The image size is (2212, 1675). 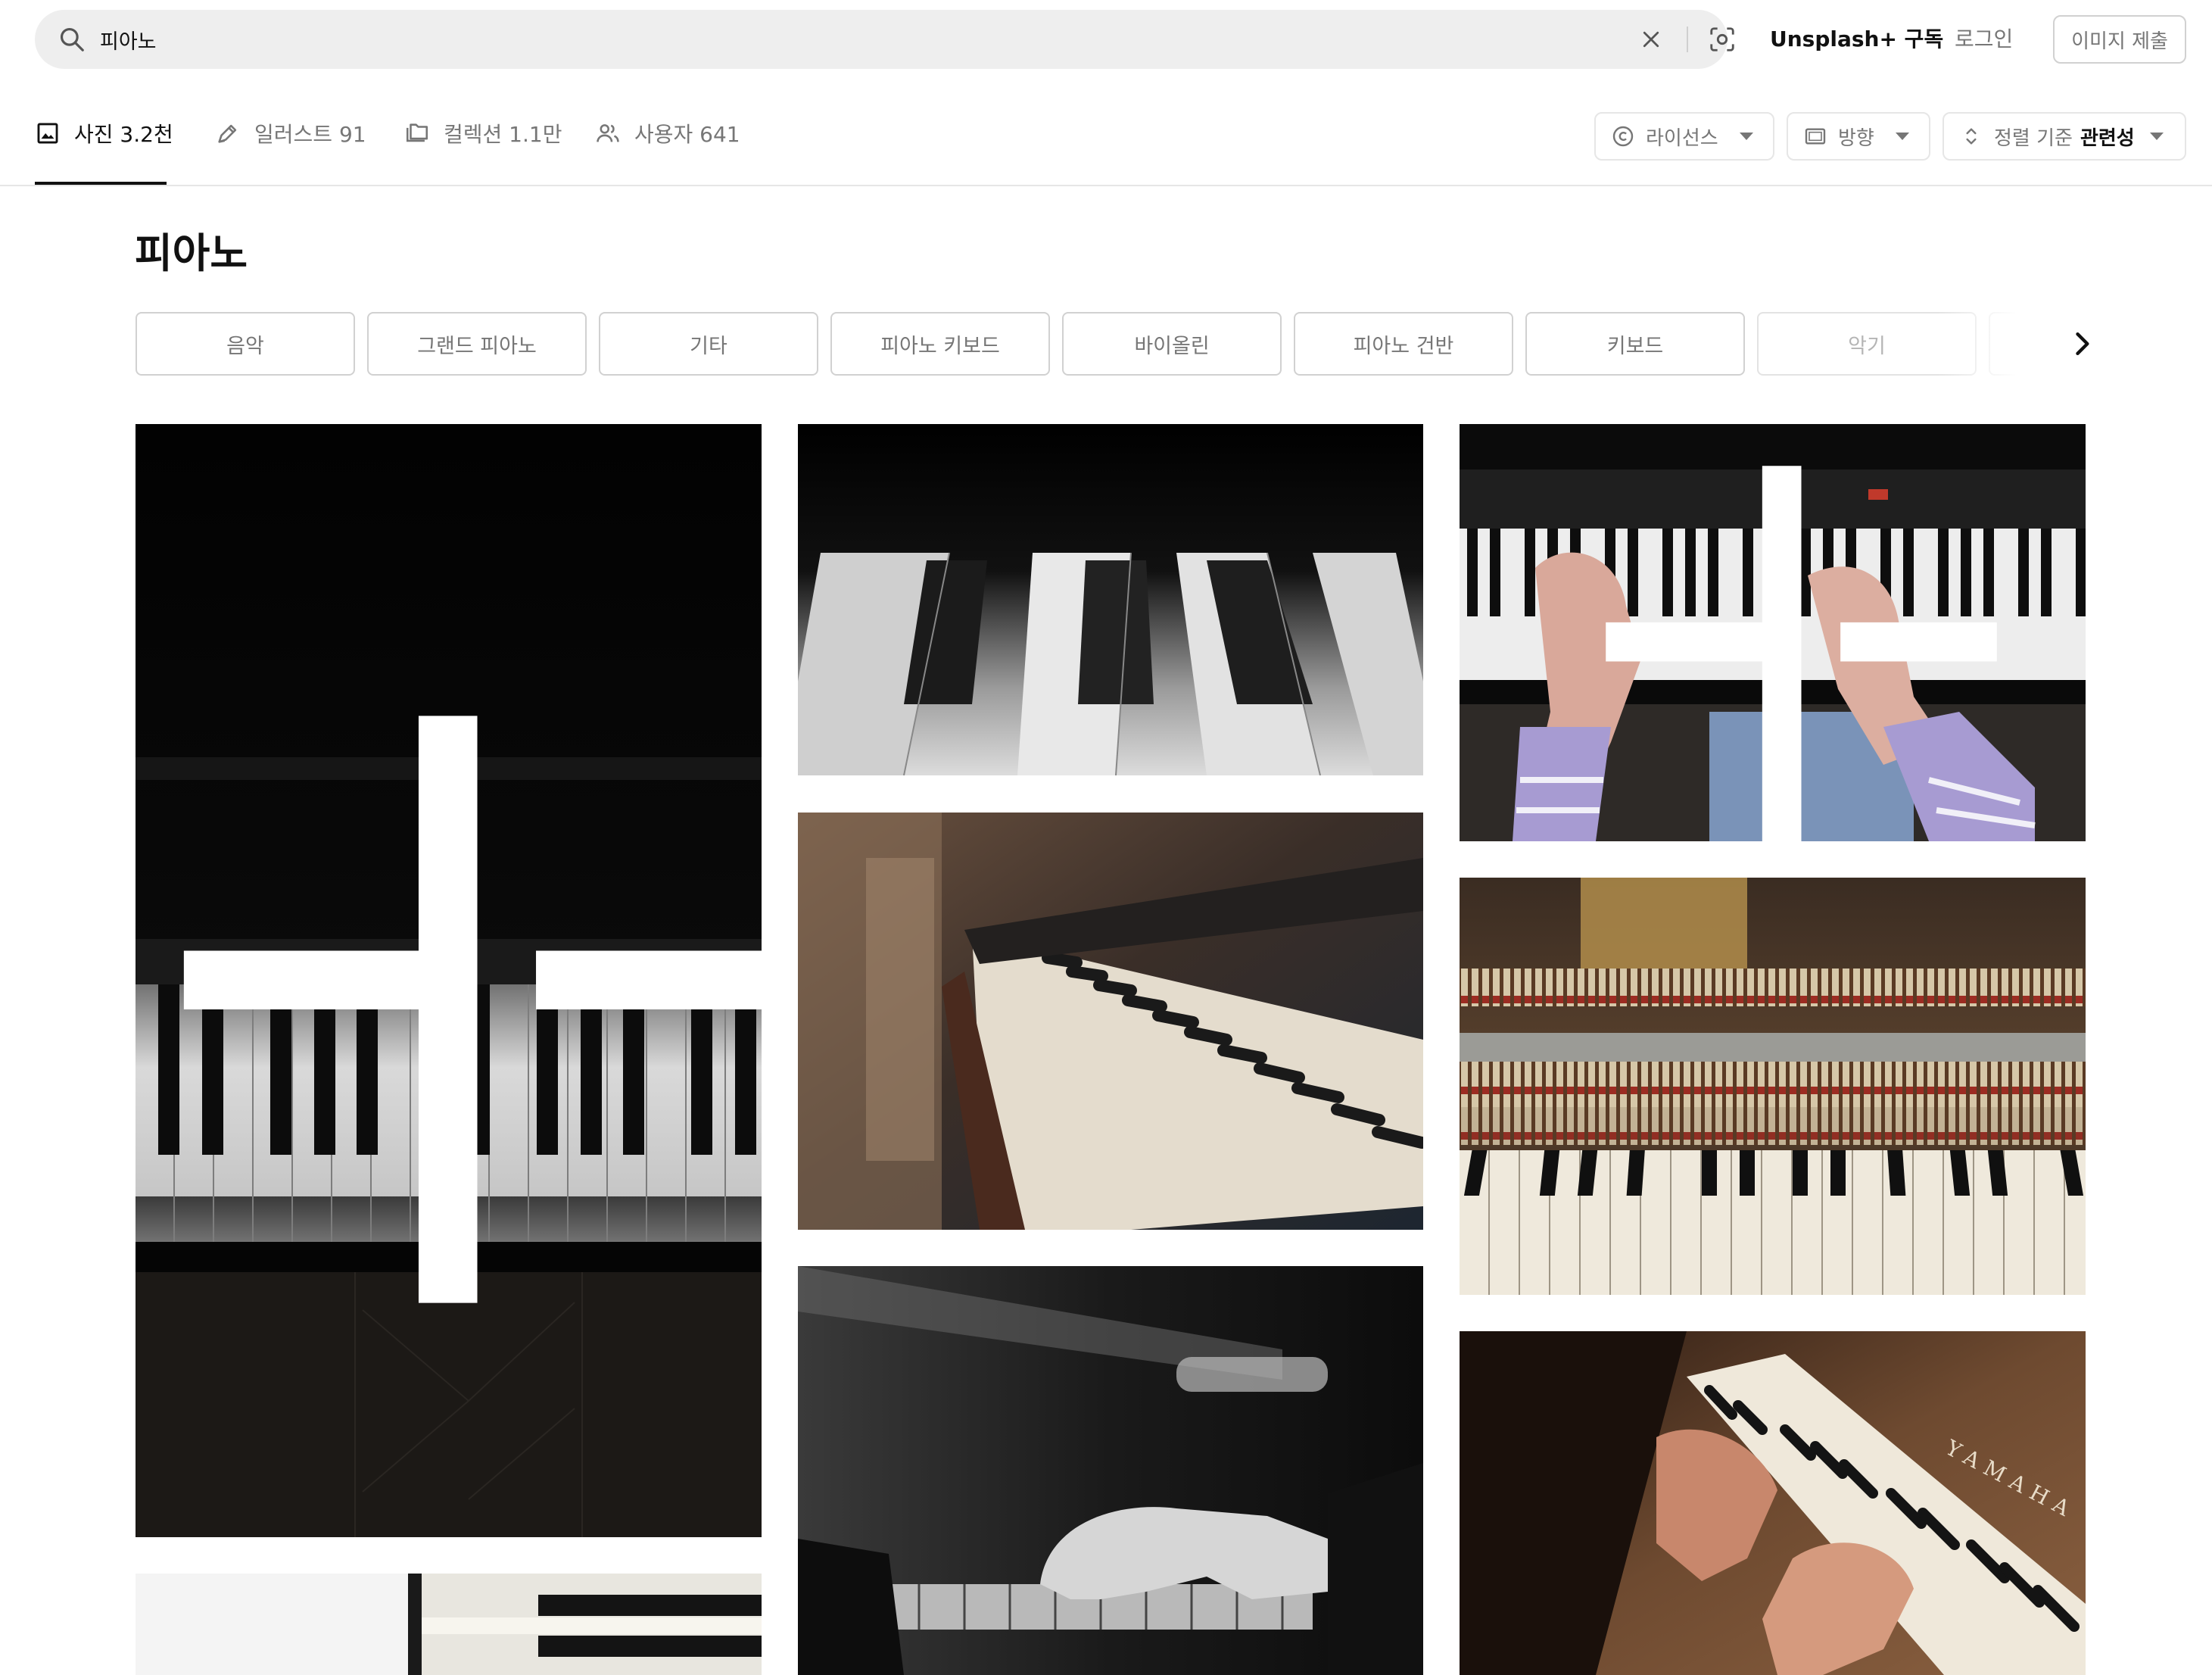 What do you see at coordinates (72, 39) in the screenshot?
I see `search-icon` at bounding box center [72, 39].